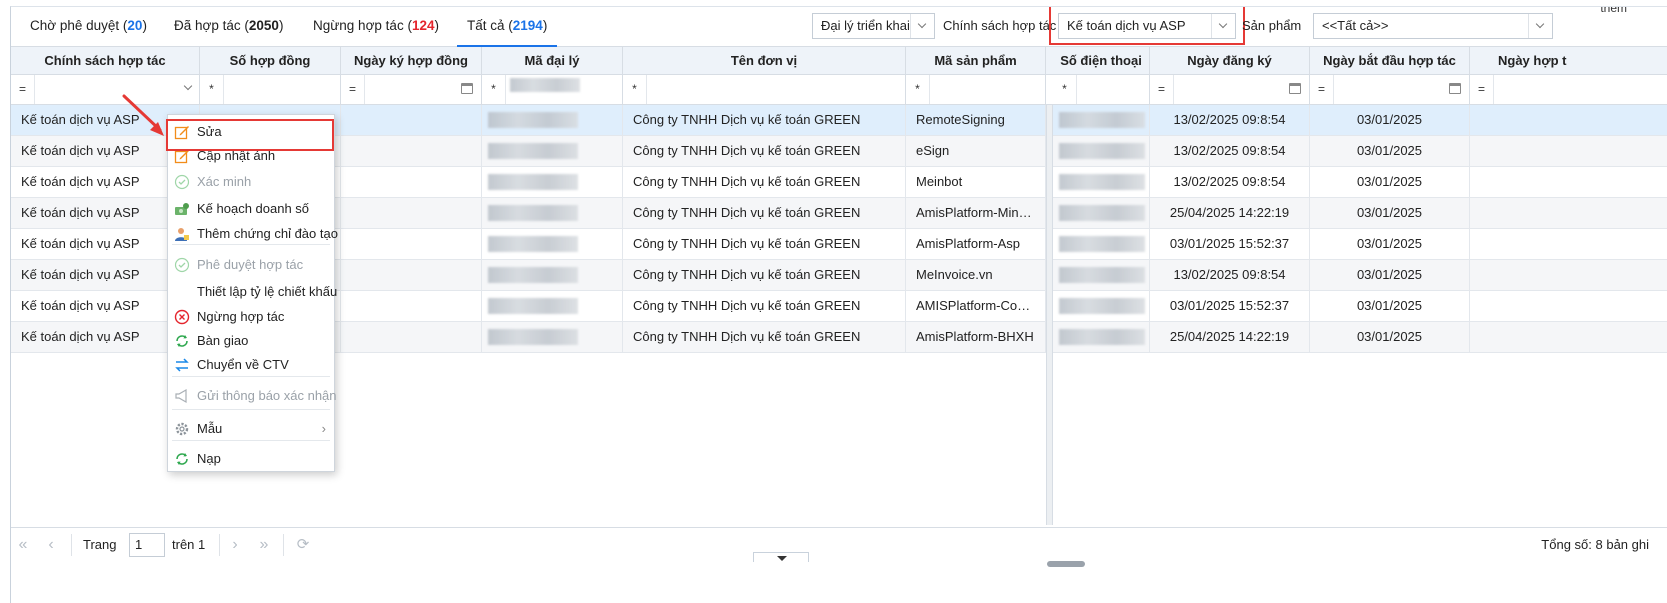 The width and height of the screenshot is (1667, 603). Describe the element at coordinates (182, 341) in the screenshot. I see `refresh-icon` at that location.